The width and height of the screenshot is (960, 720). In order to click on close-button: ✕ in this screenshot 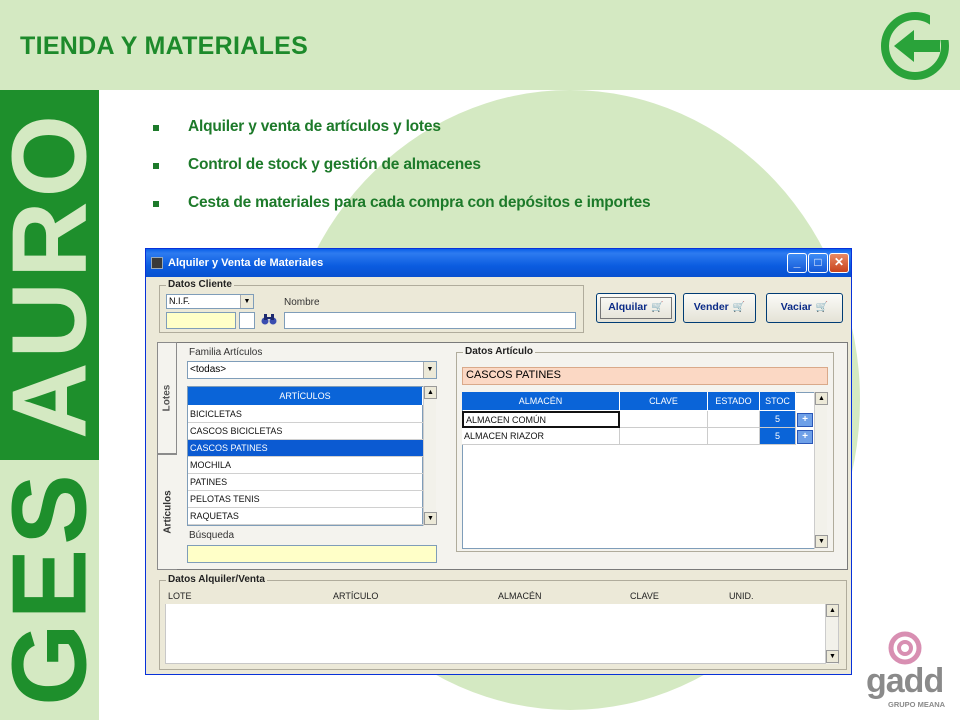, I will do `click(839, 263)`.